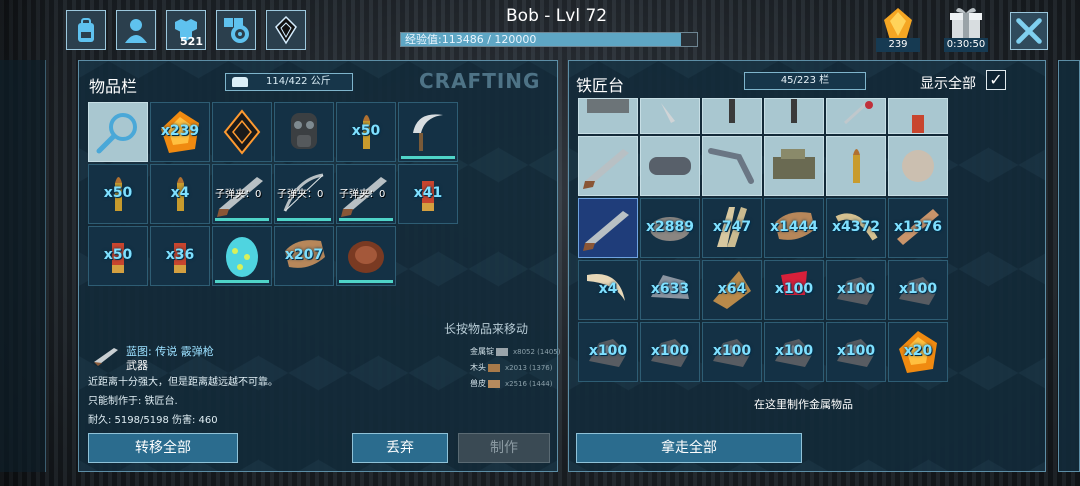  Describe the element at coordinates (186, 30) in the screenshot. I see `tribe-tab-button: 521` at that location.